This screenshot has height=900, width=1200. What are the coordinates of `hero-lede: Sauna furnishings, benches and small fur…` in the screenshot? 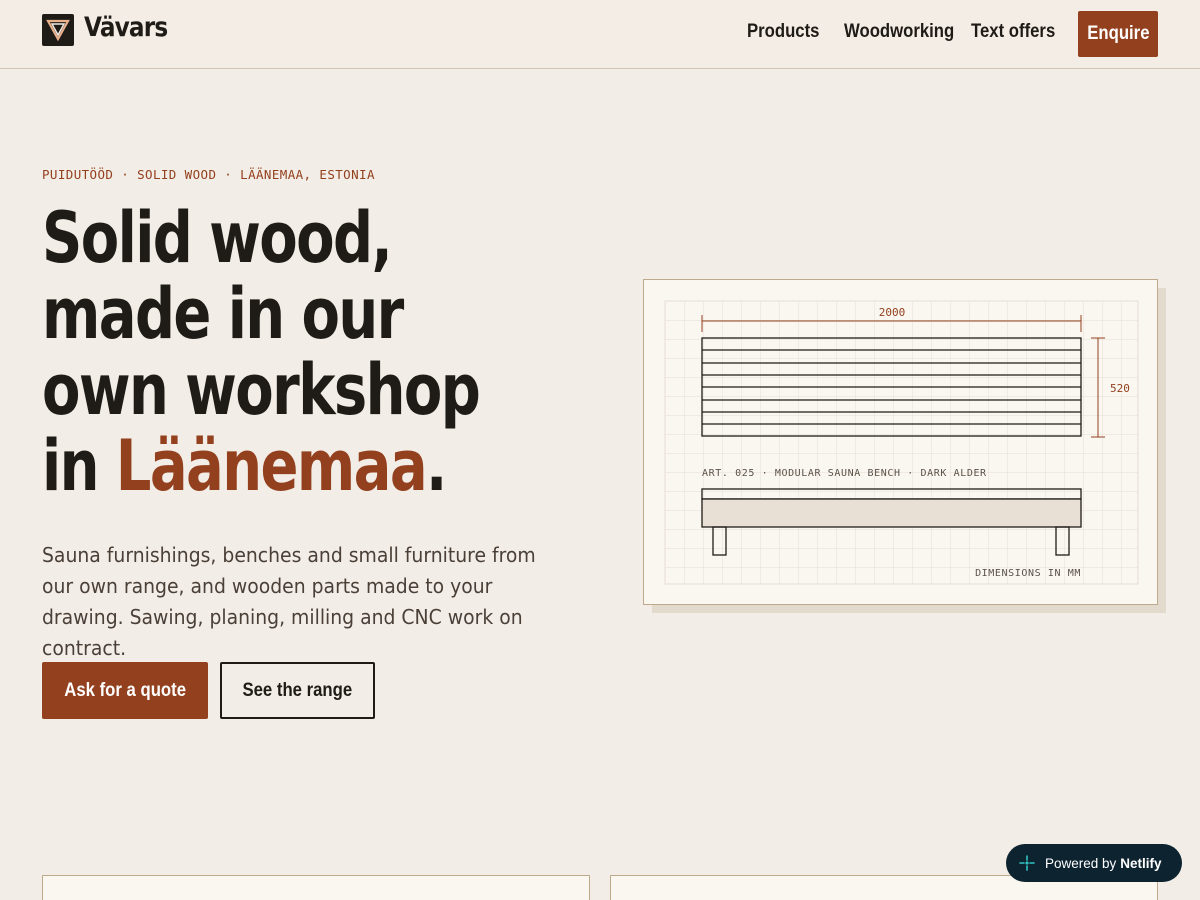 It's located at (289, 601).